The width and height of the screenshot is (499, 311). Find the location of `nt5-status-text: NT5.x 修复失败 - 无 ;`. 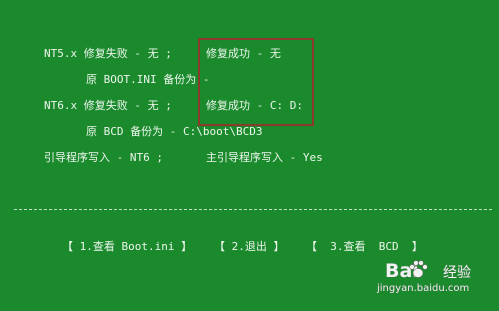

nt5-status-text: NT5.x 修复失败 - 无 ; is located at coordinates (108, 53).